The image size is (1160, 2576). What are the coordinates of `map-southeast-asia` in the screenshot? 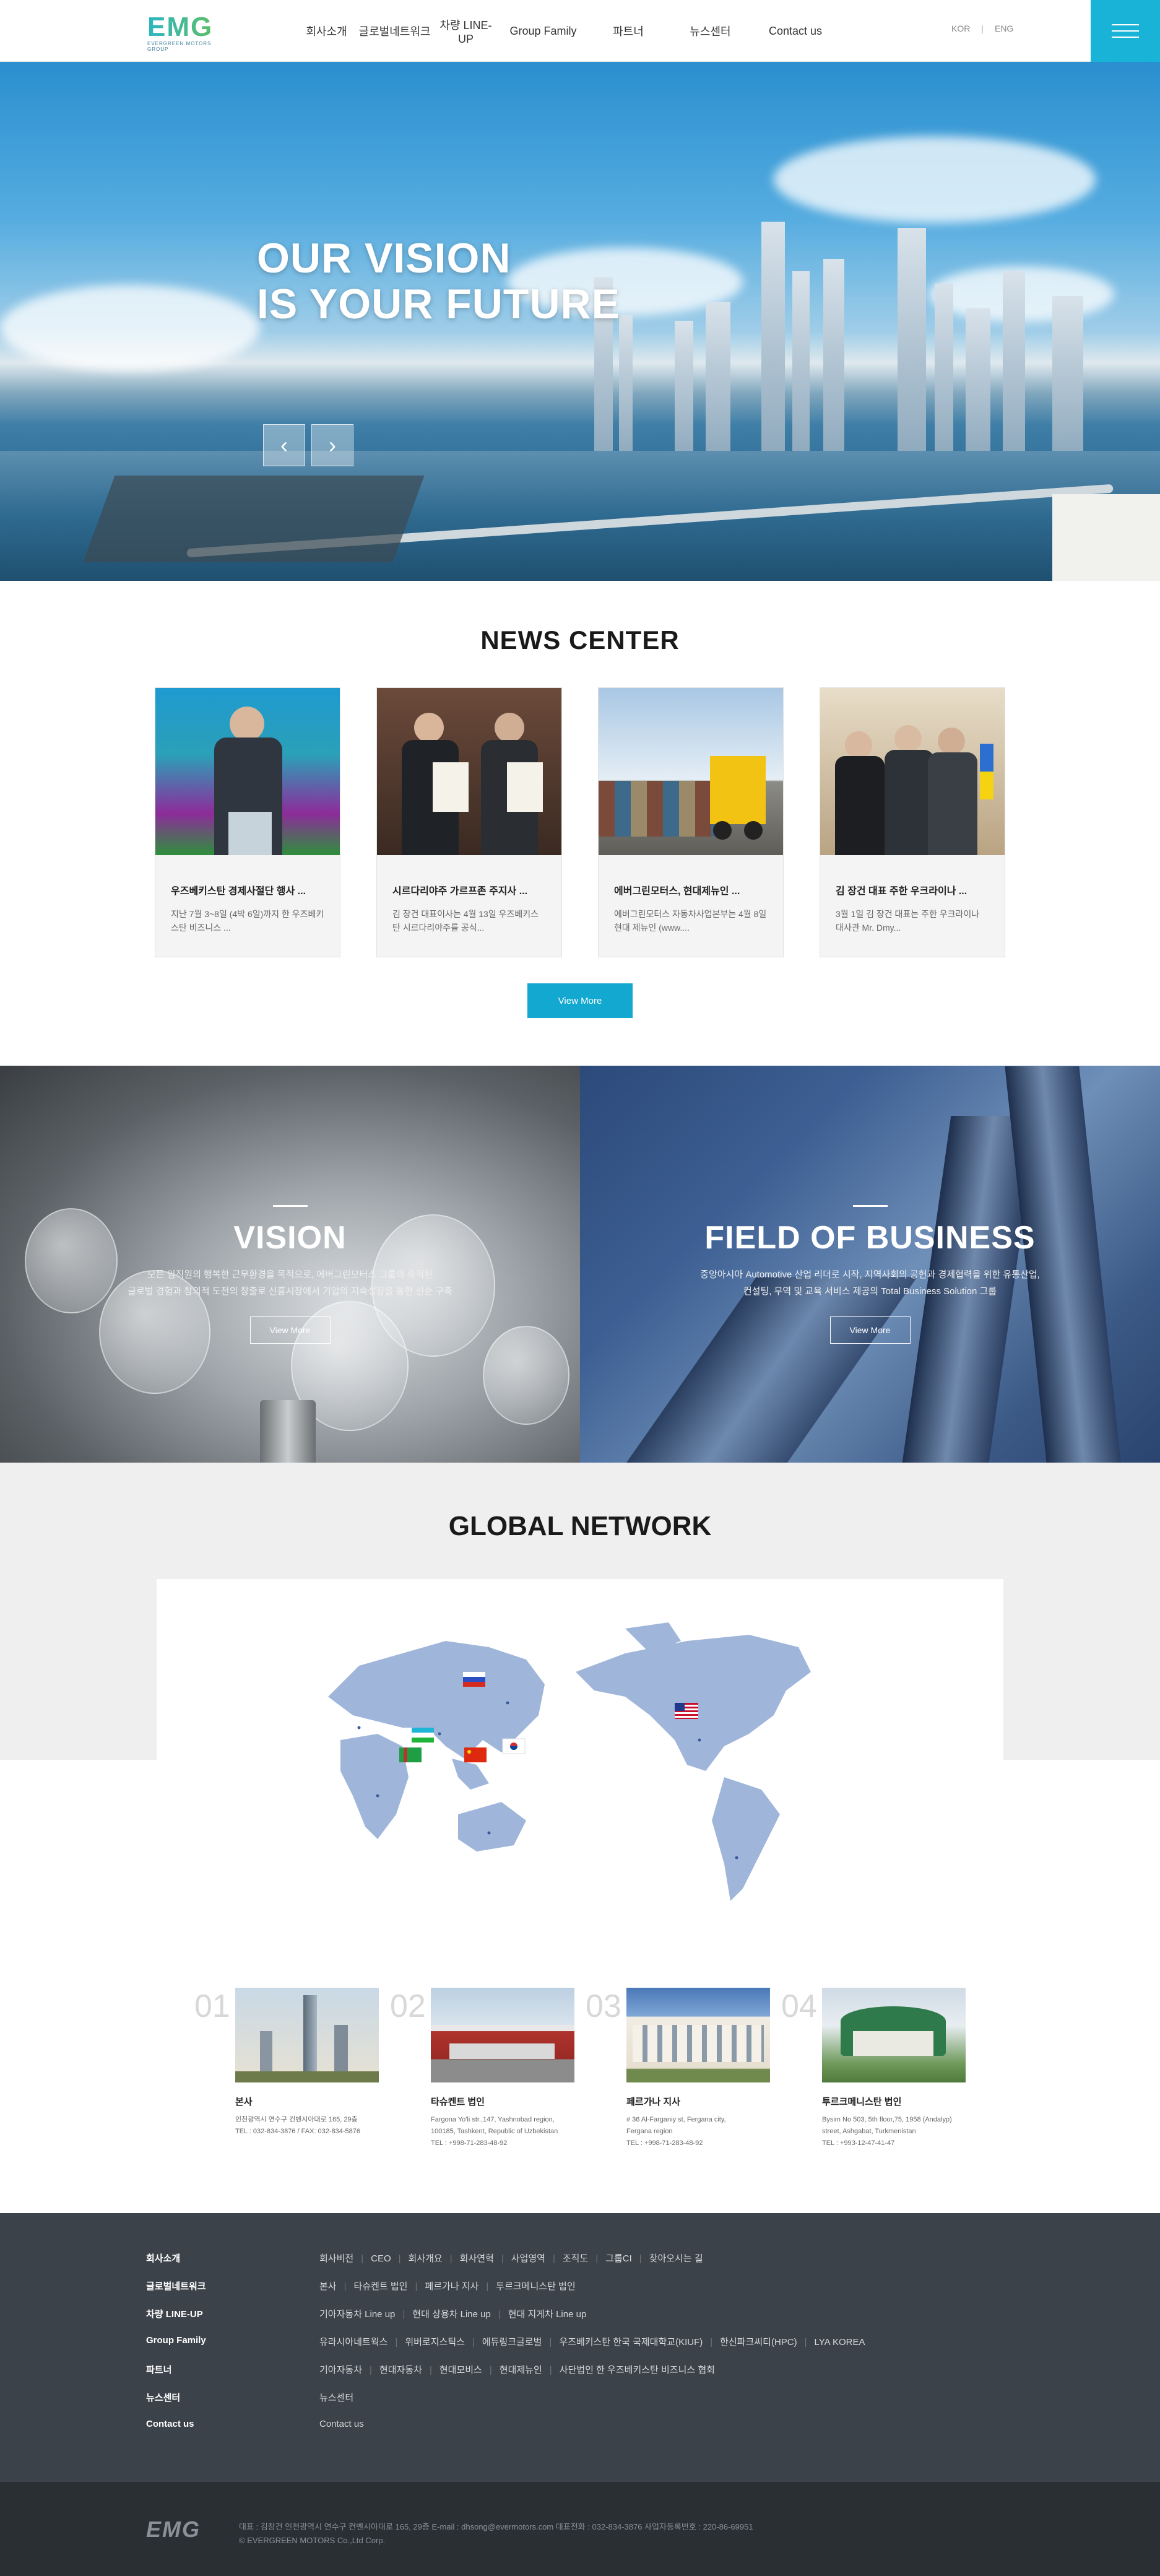 It's located at (470, 1774).